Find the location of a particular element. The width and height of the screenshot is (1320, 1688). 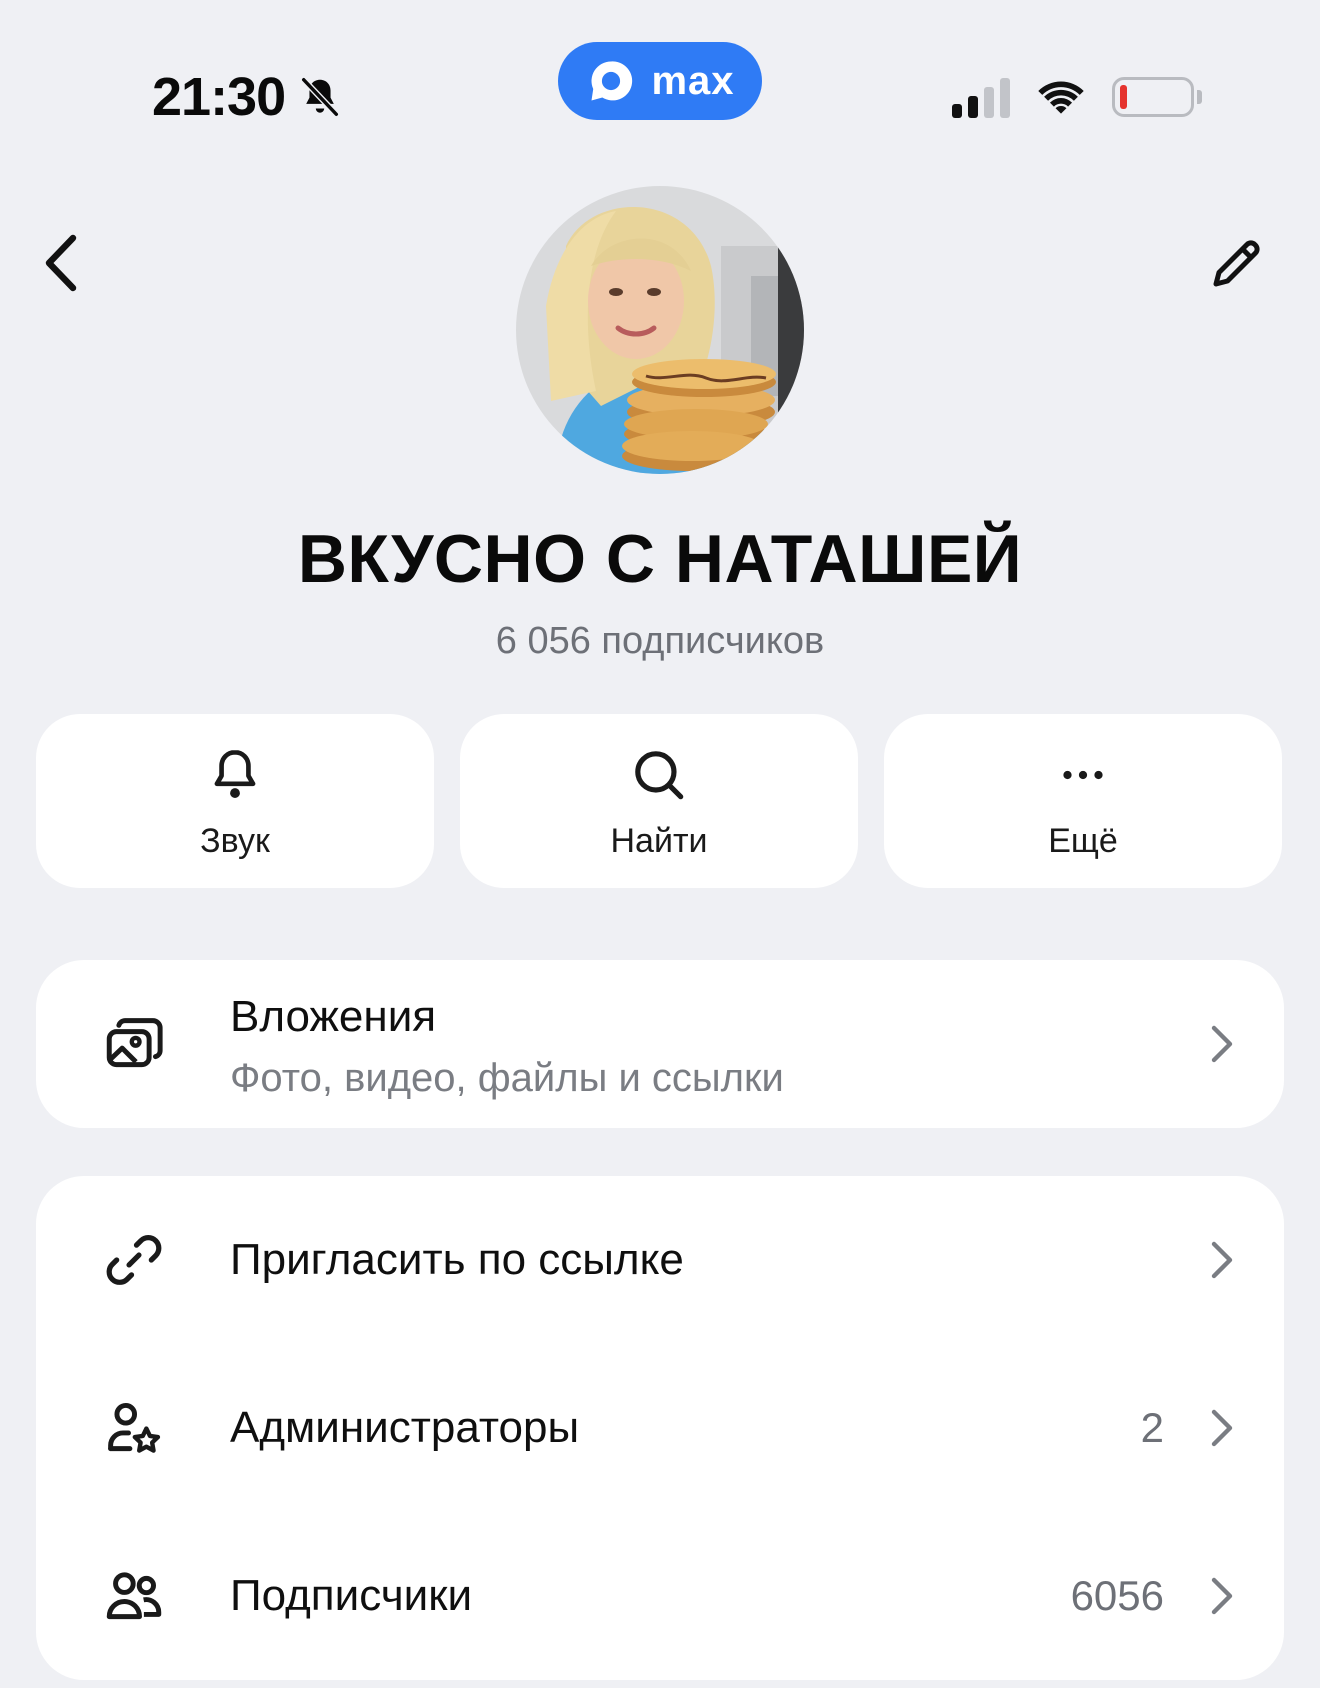

subscribers-icon is located at coordinates (134, 1596).